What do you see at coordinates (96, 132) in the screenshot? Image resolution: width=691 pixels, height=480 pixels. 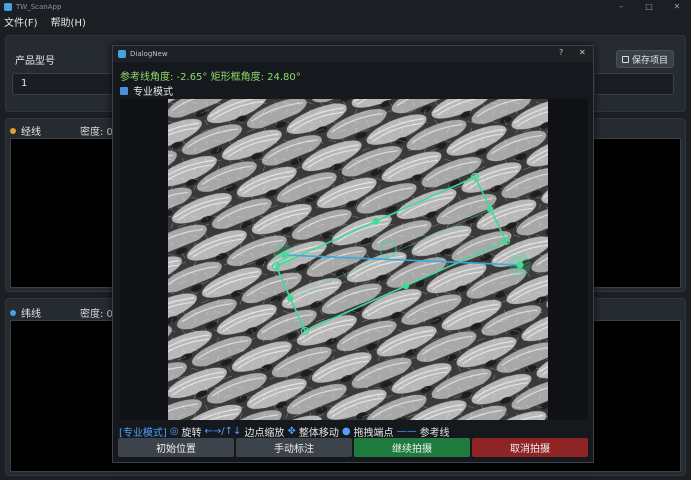 I see `warp-density: 密度: 0` at bounding box center [96, 132].